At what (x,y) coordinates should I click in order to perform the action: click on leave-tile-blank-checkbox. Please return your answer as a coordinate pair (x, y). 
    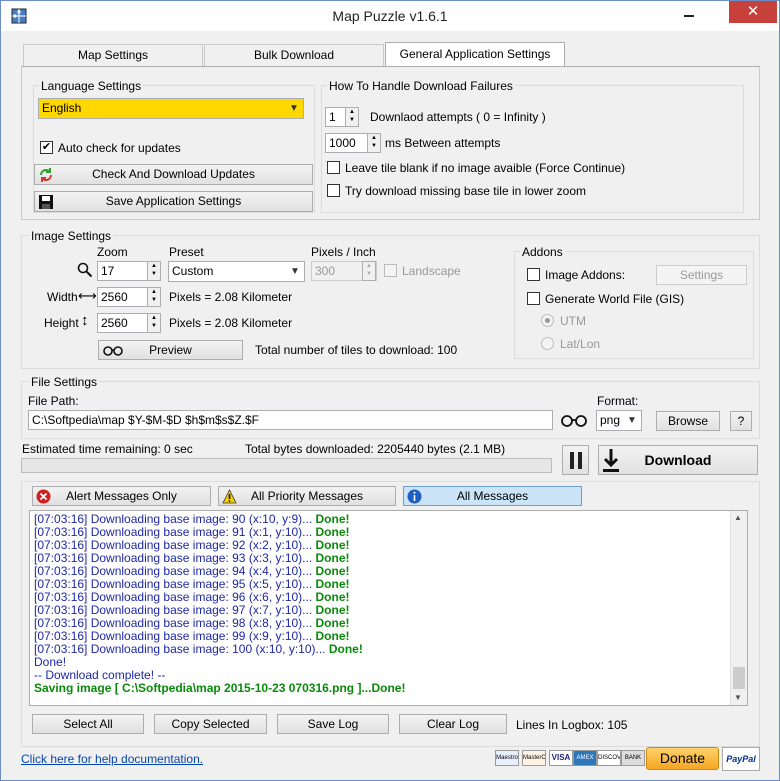
    Looking at the image, I should click on (333, 167).